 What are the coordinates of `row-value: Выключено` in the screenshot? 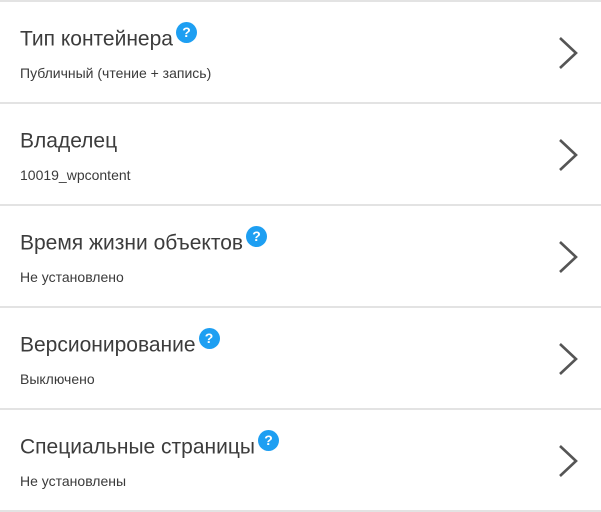 It's located at (57, 379).